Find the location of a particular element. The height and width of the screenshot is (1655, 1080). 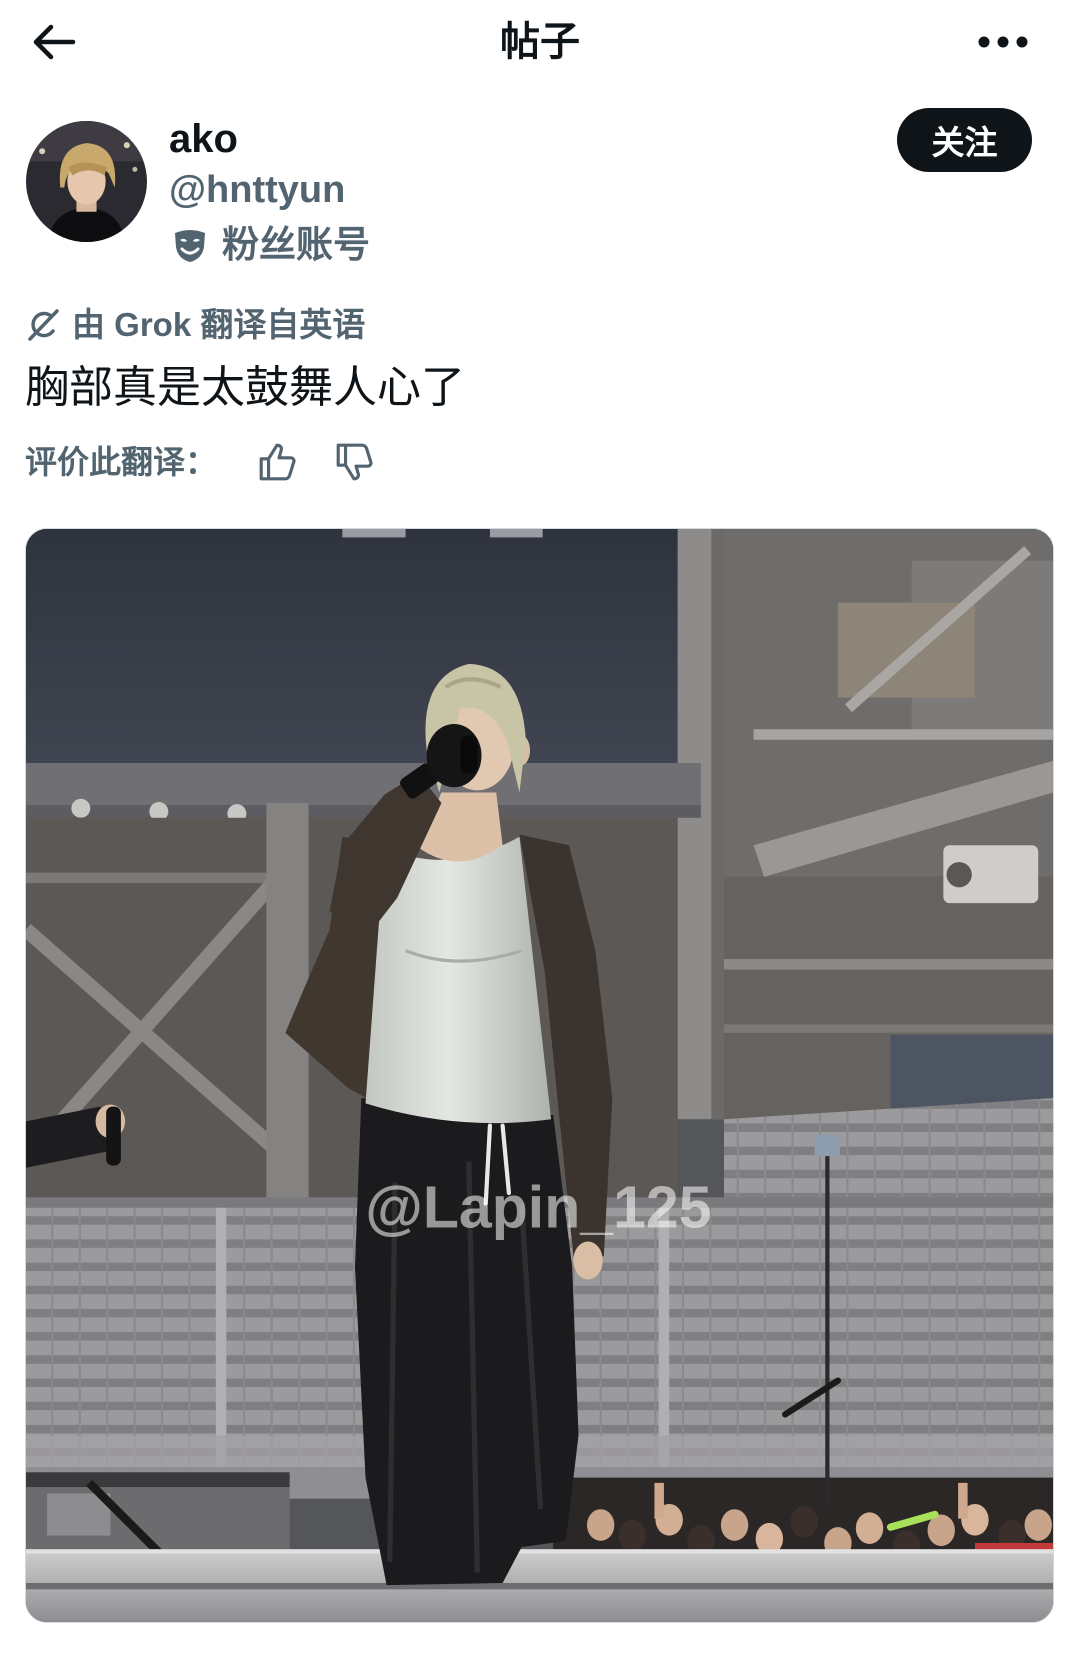

arrow-left-icon is located at coordinates (54, 42).